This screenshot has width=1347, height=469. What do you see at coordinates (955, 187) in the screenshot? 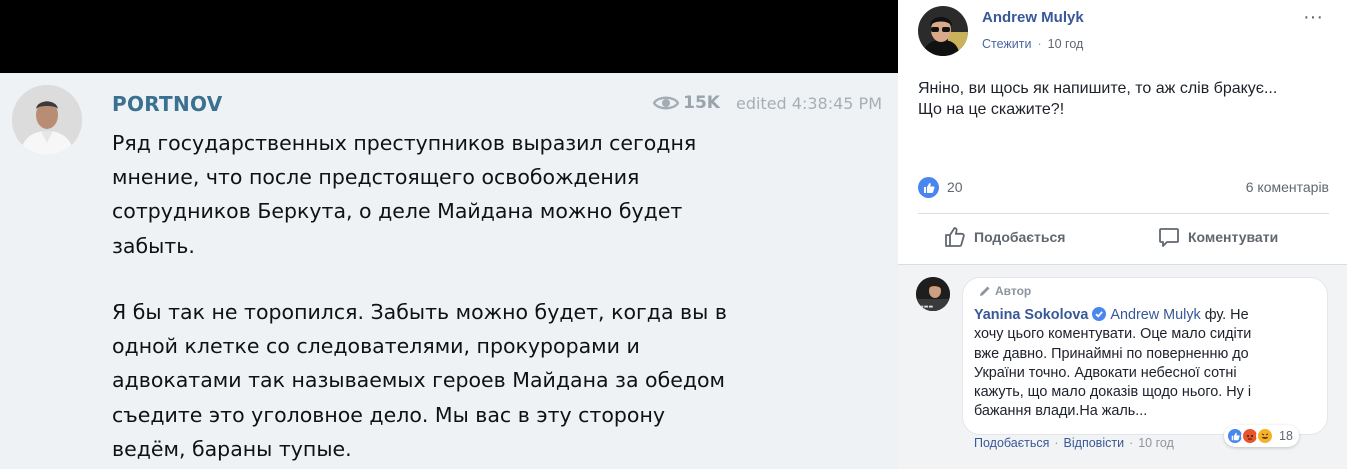
I see `like-count: 20` at bounding box center [955, 187].